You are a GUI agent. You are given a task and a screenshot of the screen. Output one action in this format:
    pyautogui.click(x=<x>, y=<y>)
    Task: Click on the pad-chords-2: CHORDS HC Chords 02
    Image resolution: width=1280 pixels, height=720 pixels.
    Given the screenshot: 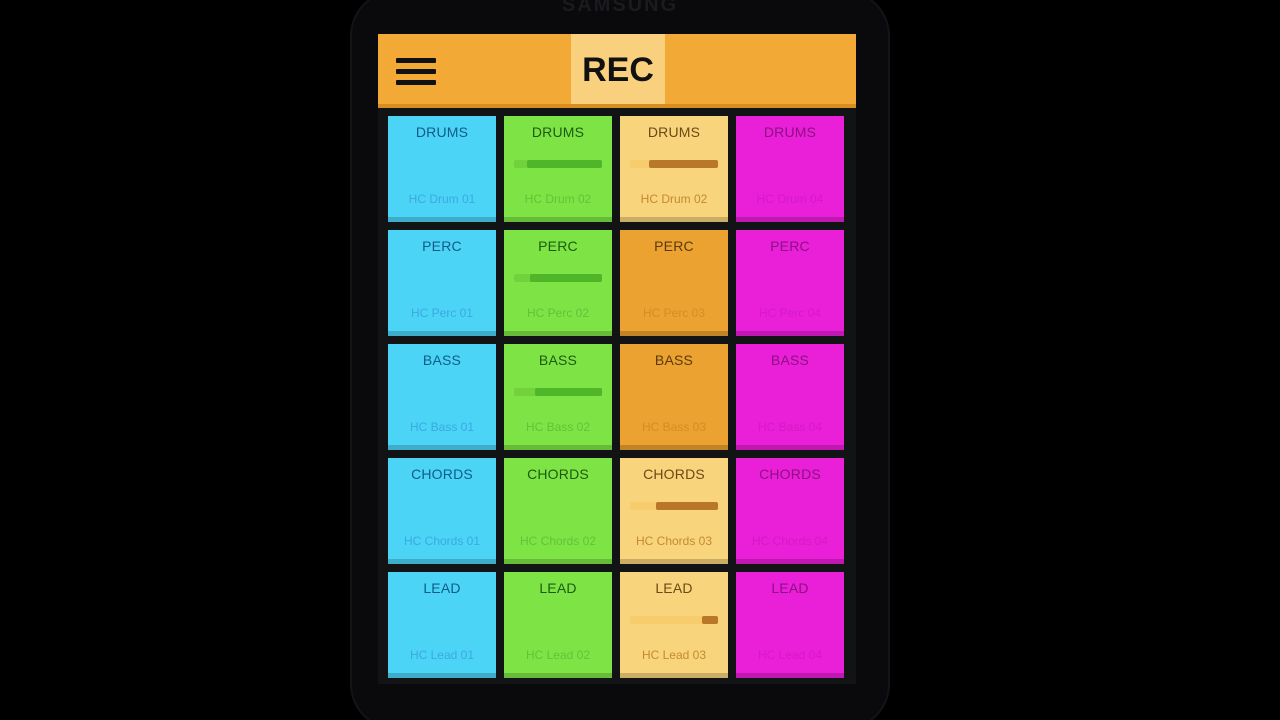 What is the action you would take?
    pyautogui.click(x=558, y=511)
    